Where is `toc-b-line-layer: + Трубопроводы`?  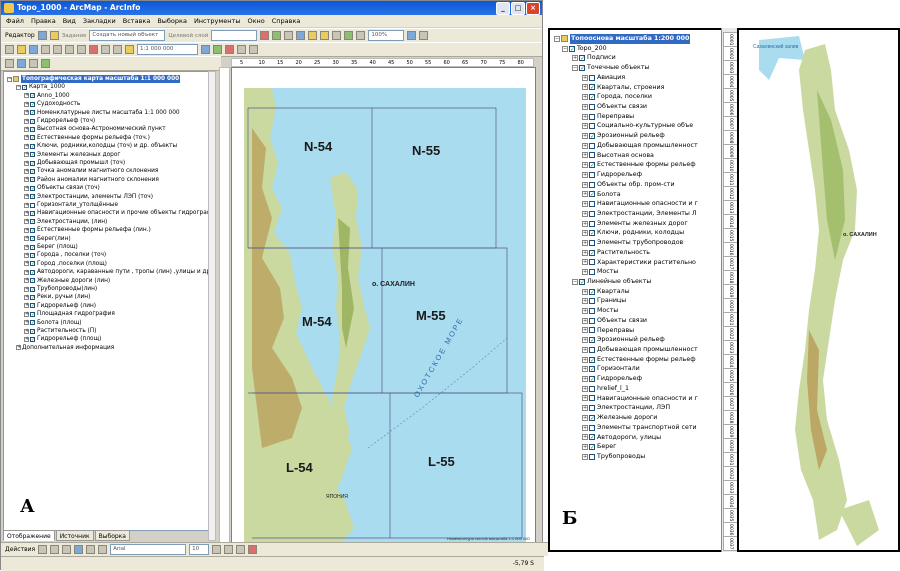
toc-b-line-layer: + Трубопроводы is located at coordinates (613, 457).